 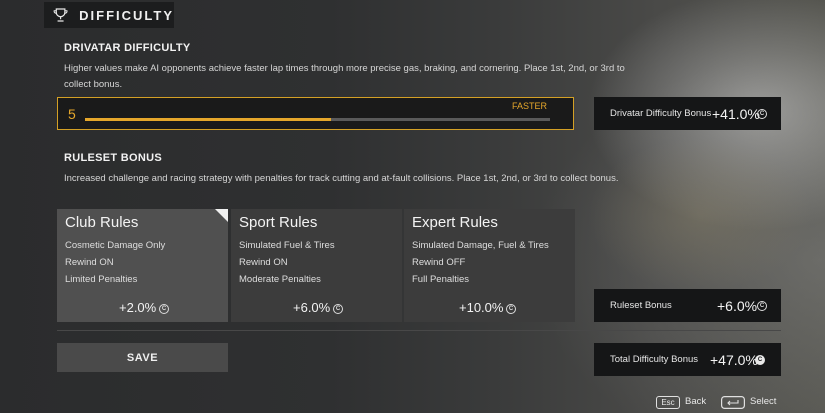 What do you see at coordinates (315, 113) in the screenshot?
I see `drivatar-difficulty-slider: 5 FASTER` at bounding box center [315, 113].